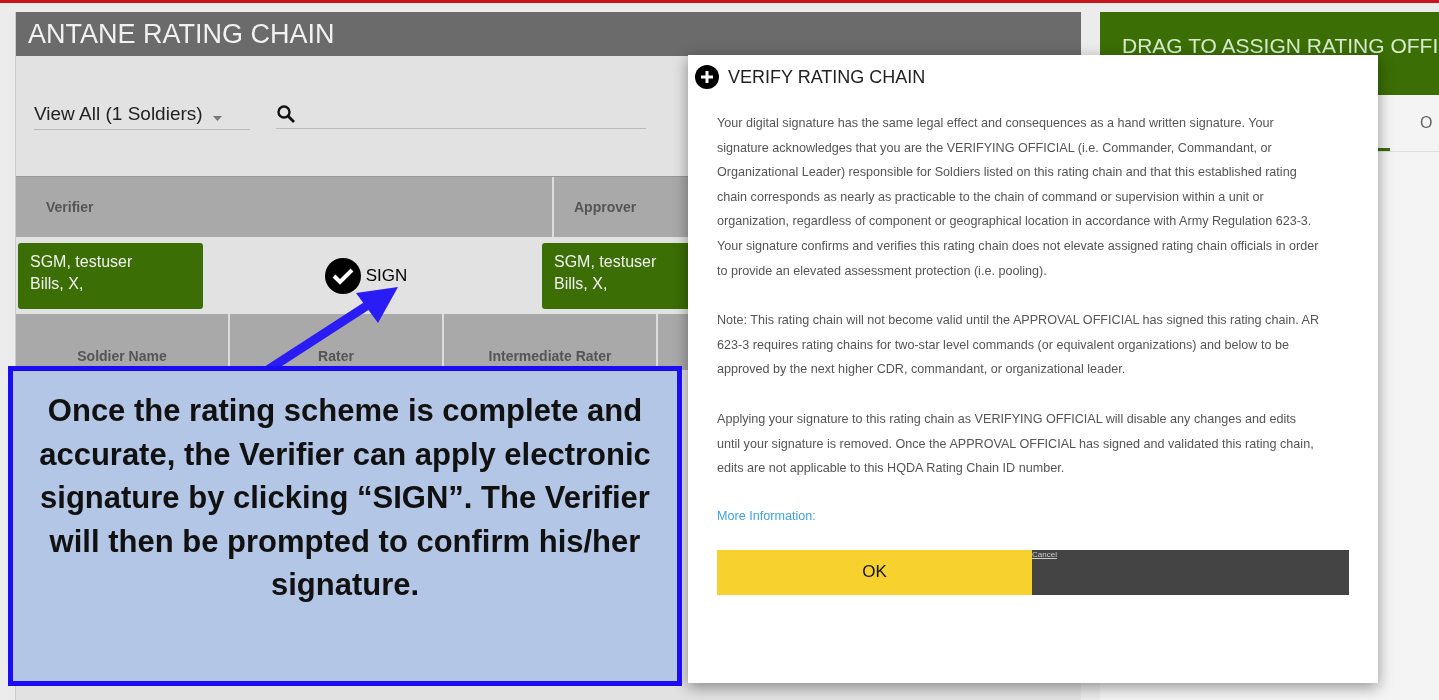 This screenshot has width=1439, height=700. What do you see at coordinates (365, 275) in the screenshot?
I see `sign-button: SIGN` at bounding box center [365, 275].